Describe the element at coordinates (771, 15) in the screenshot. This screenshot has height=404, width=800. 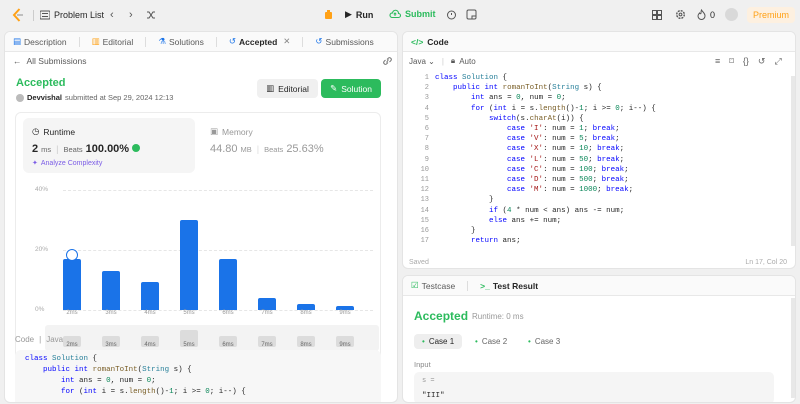
I see `premium-button: Premium` at that location.